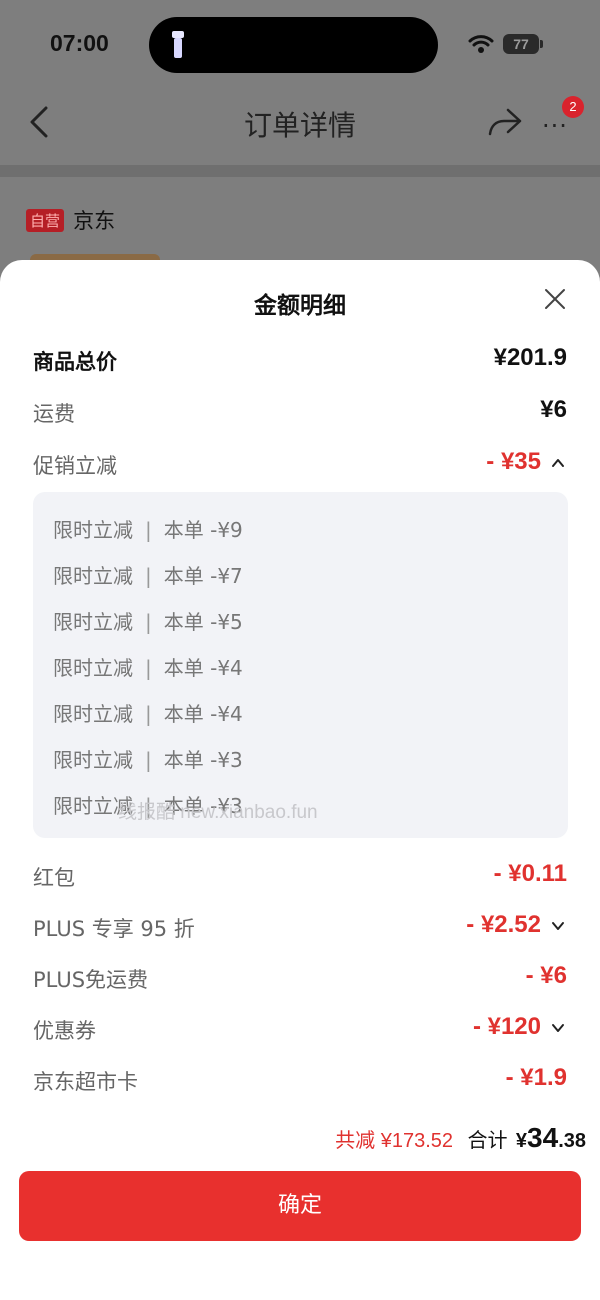 This screenshot has height=1300, width=600. I want to click on chevron-up-icon, so click(558, 463).